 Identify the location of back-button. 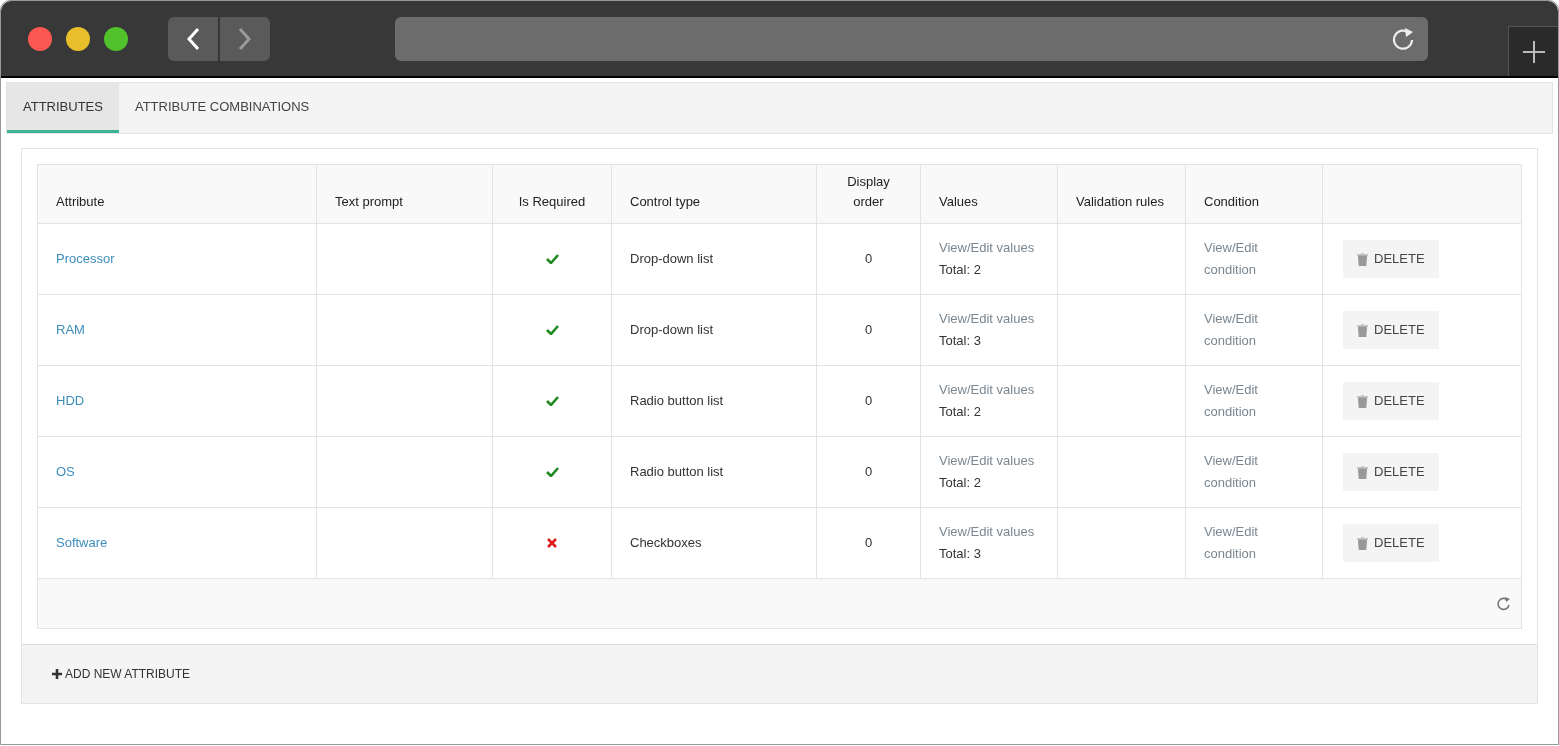
(193, 38).